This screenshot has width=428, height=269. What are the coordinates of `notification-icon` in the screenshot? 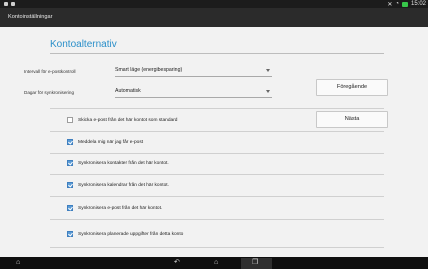 It's located at (6, 4).